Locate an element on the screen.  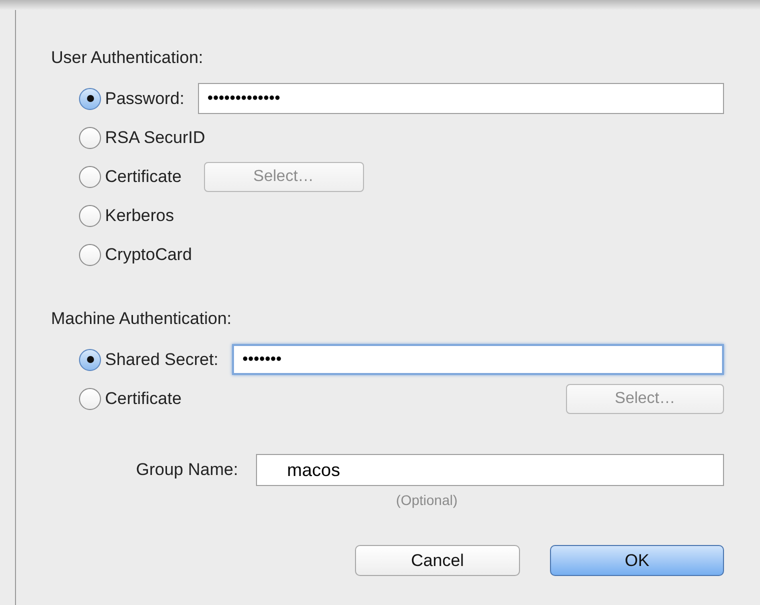
section-heading: User Authentication: is located at coordinates (127, 58).